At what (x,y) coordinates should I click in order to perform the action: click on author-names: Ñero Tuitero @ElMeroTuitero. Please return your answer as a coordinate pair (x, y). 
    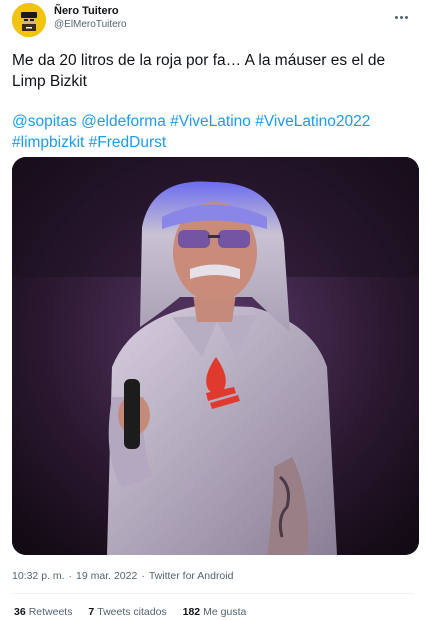
    Looking at the image, I should click on (90, 17).